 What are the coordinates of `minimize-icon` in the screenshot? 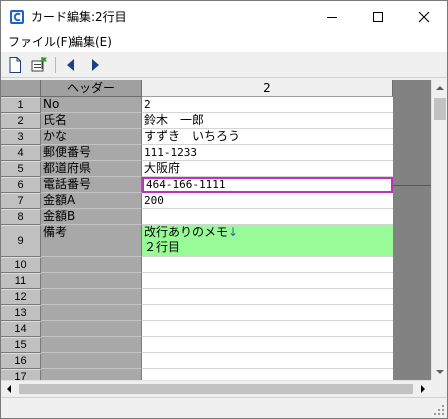 It's located at (332, 17).